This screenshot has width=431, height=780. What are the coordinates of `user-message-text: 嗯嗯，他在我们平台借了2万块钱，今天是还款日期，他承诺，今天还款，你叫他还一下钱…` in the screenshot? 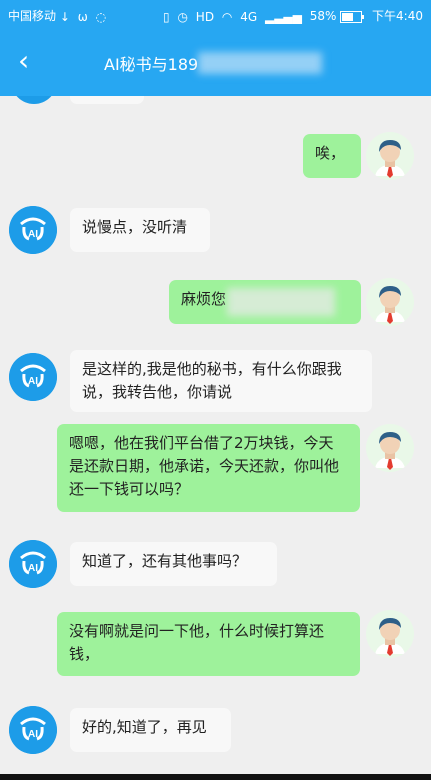 It's located at (204, 466).